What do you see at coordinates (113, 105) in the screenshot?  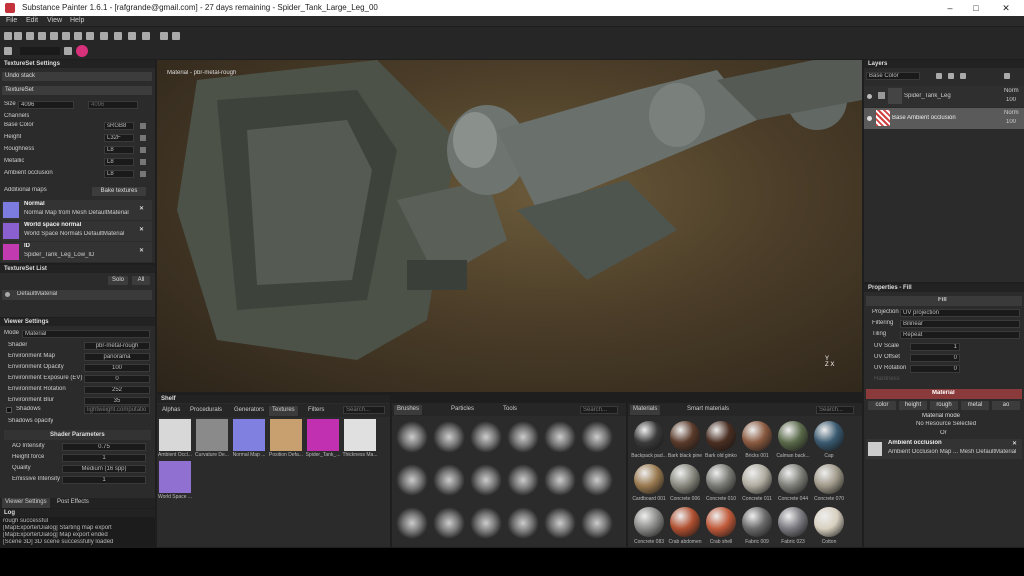 I see `size-select-2: 4096` at bounding box center [113, 105].